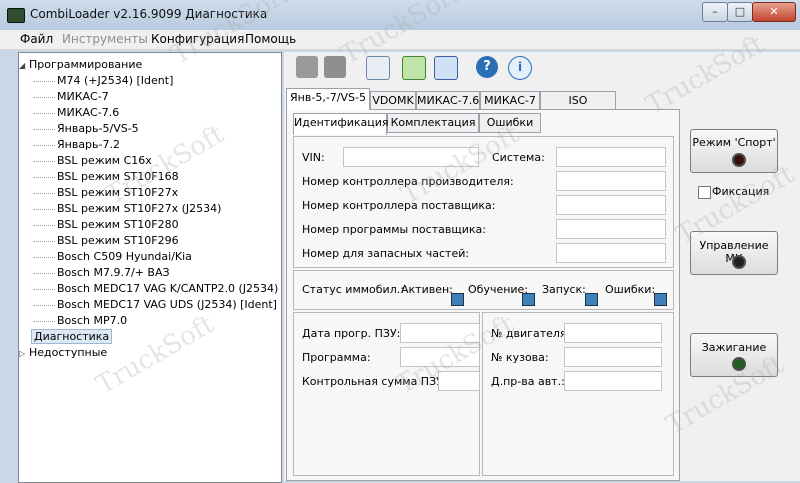 The image size is (800, 483). What do you see at coordinates (71, 97) in the screenshot?
I see `tree-item: МИКАС-7` at bounding box center [71, 97].